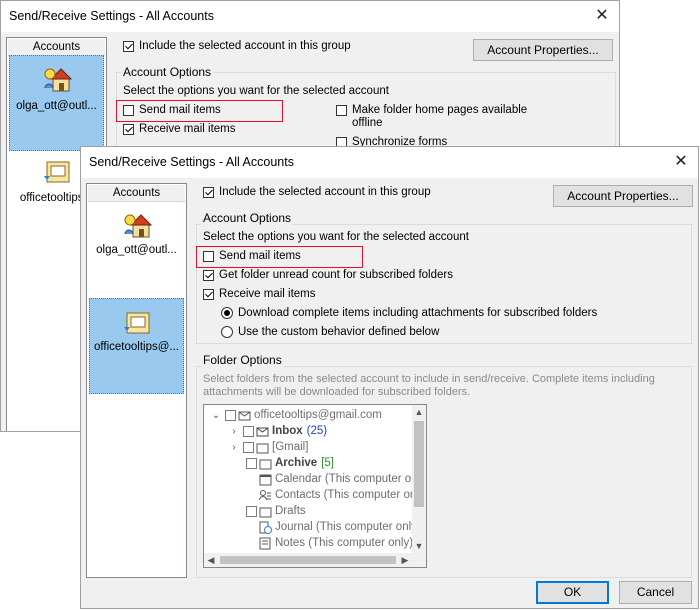  Describe the element at coordinates (602, 16) in the screenshot. I see `back-close-icon: ✕` at that location.